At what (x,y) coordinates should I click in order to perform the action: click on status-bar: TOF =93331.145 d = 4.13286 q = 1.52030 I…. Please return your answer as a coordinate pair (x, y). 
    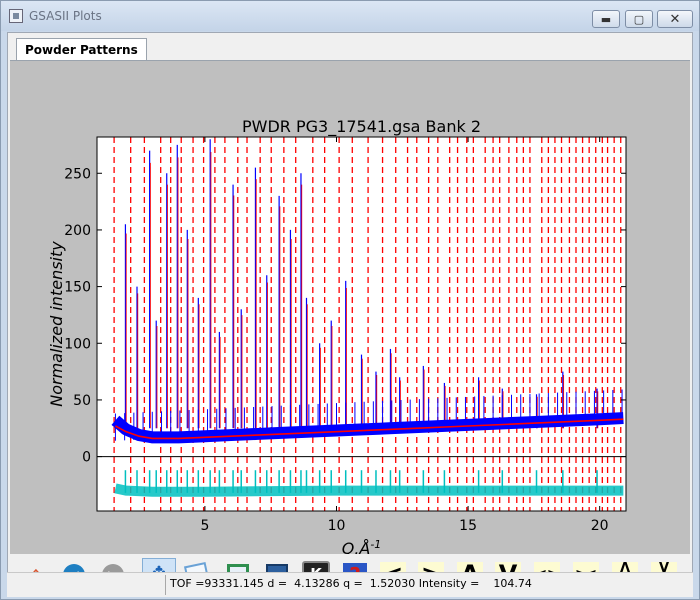
    Looking at the image, I should click on (350, 584).